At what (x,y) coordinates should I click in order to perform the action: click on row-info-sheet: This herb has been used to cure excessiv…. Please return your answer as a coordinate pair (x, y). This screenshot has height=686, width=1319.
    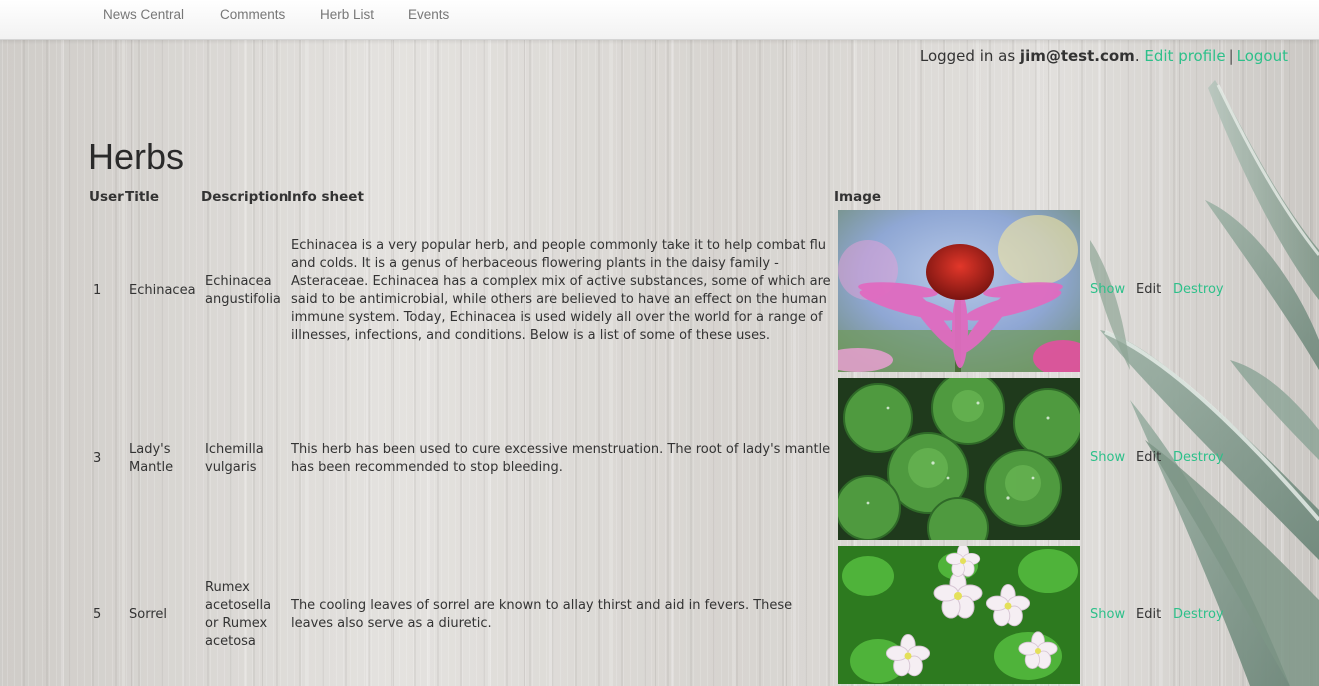
    Looking at the image, I should click on (561, 458).